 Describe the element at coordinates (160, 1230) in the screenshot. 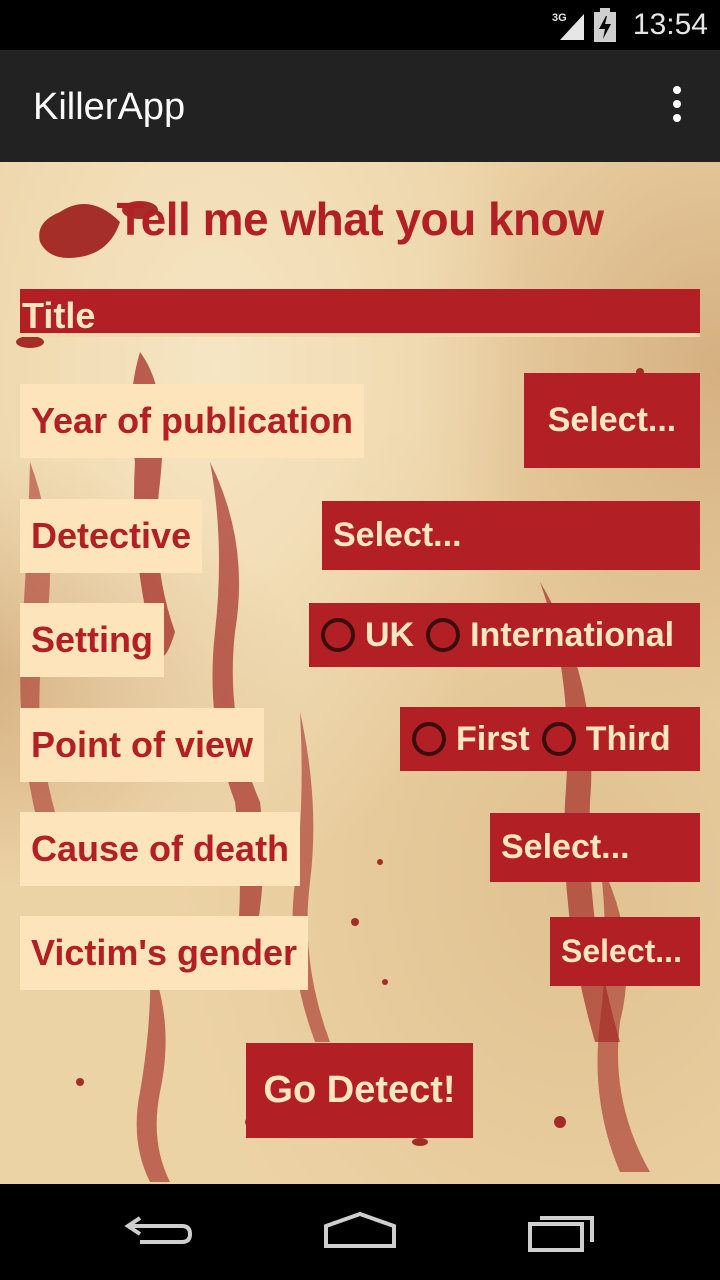

I see `back-icon` at that location.